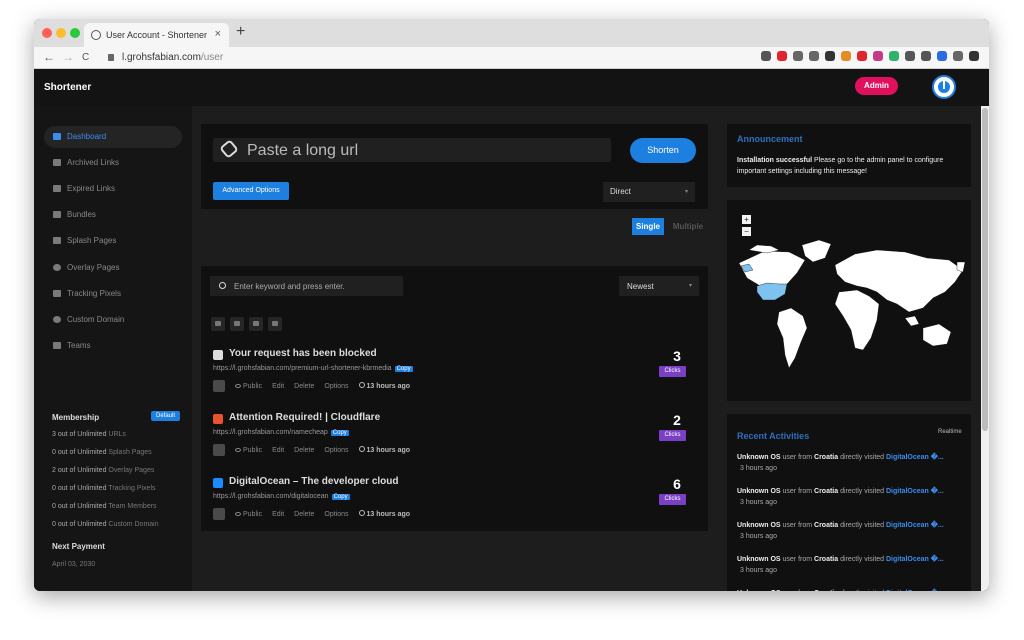 The width and height of the screenshot is (1024, 640). What do you see at coordinates (104, 488) in the screenshot?
I see `usage-tracking-pixels: 0 out of Unlimited Tracking Pixels` at bounding box center [104, 488].